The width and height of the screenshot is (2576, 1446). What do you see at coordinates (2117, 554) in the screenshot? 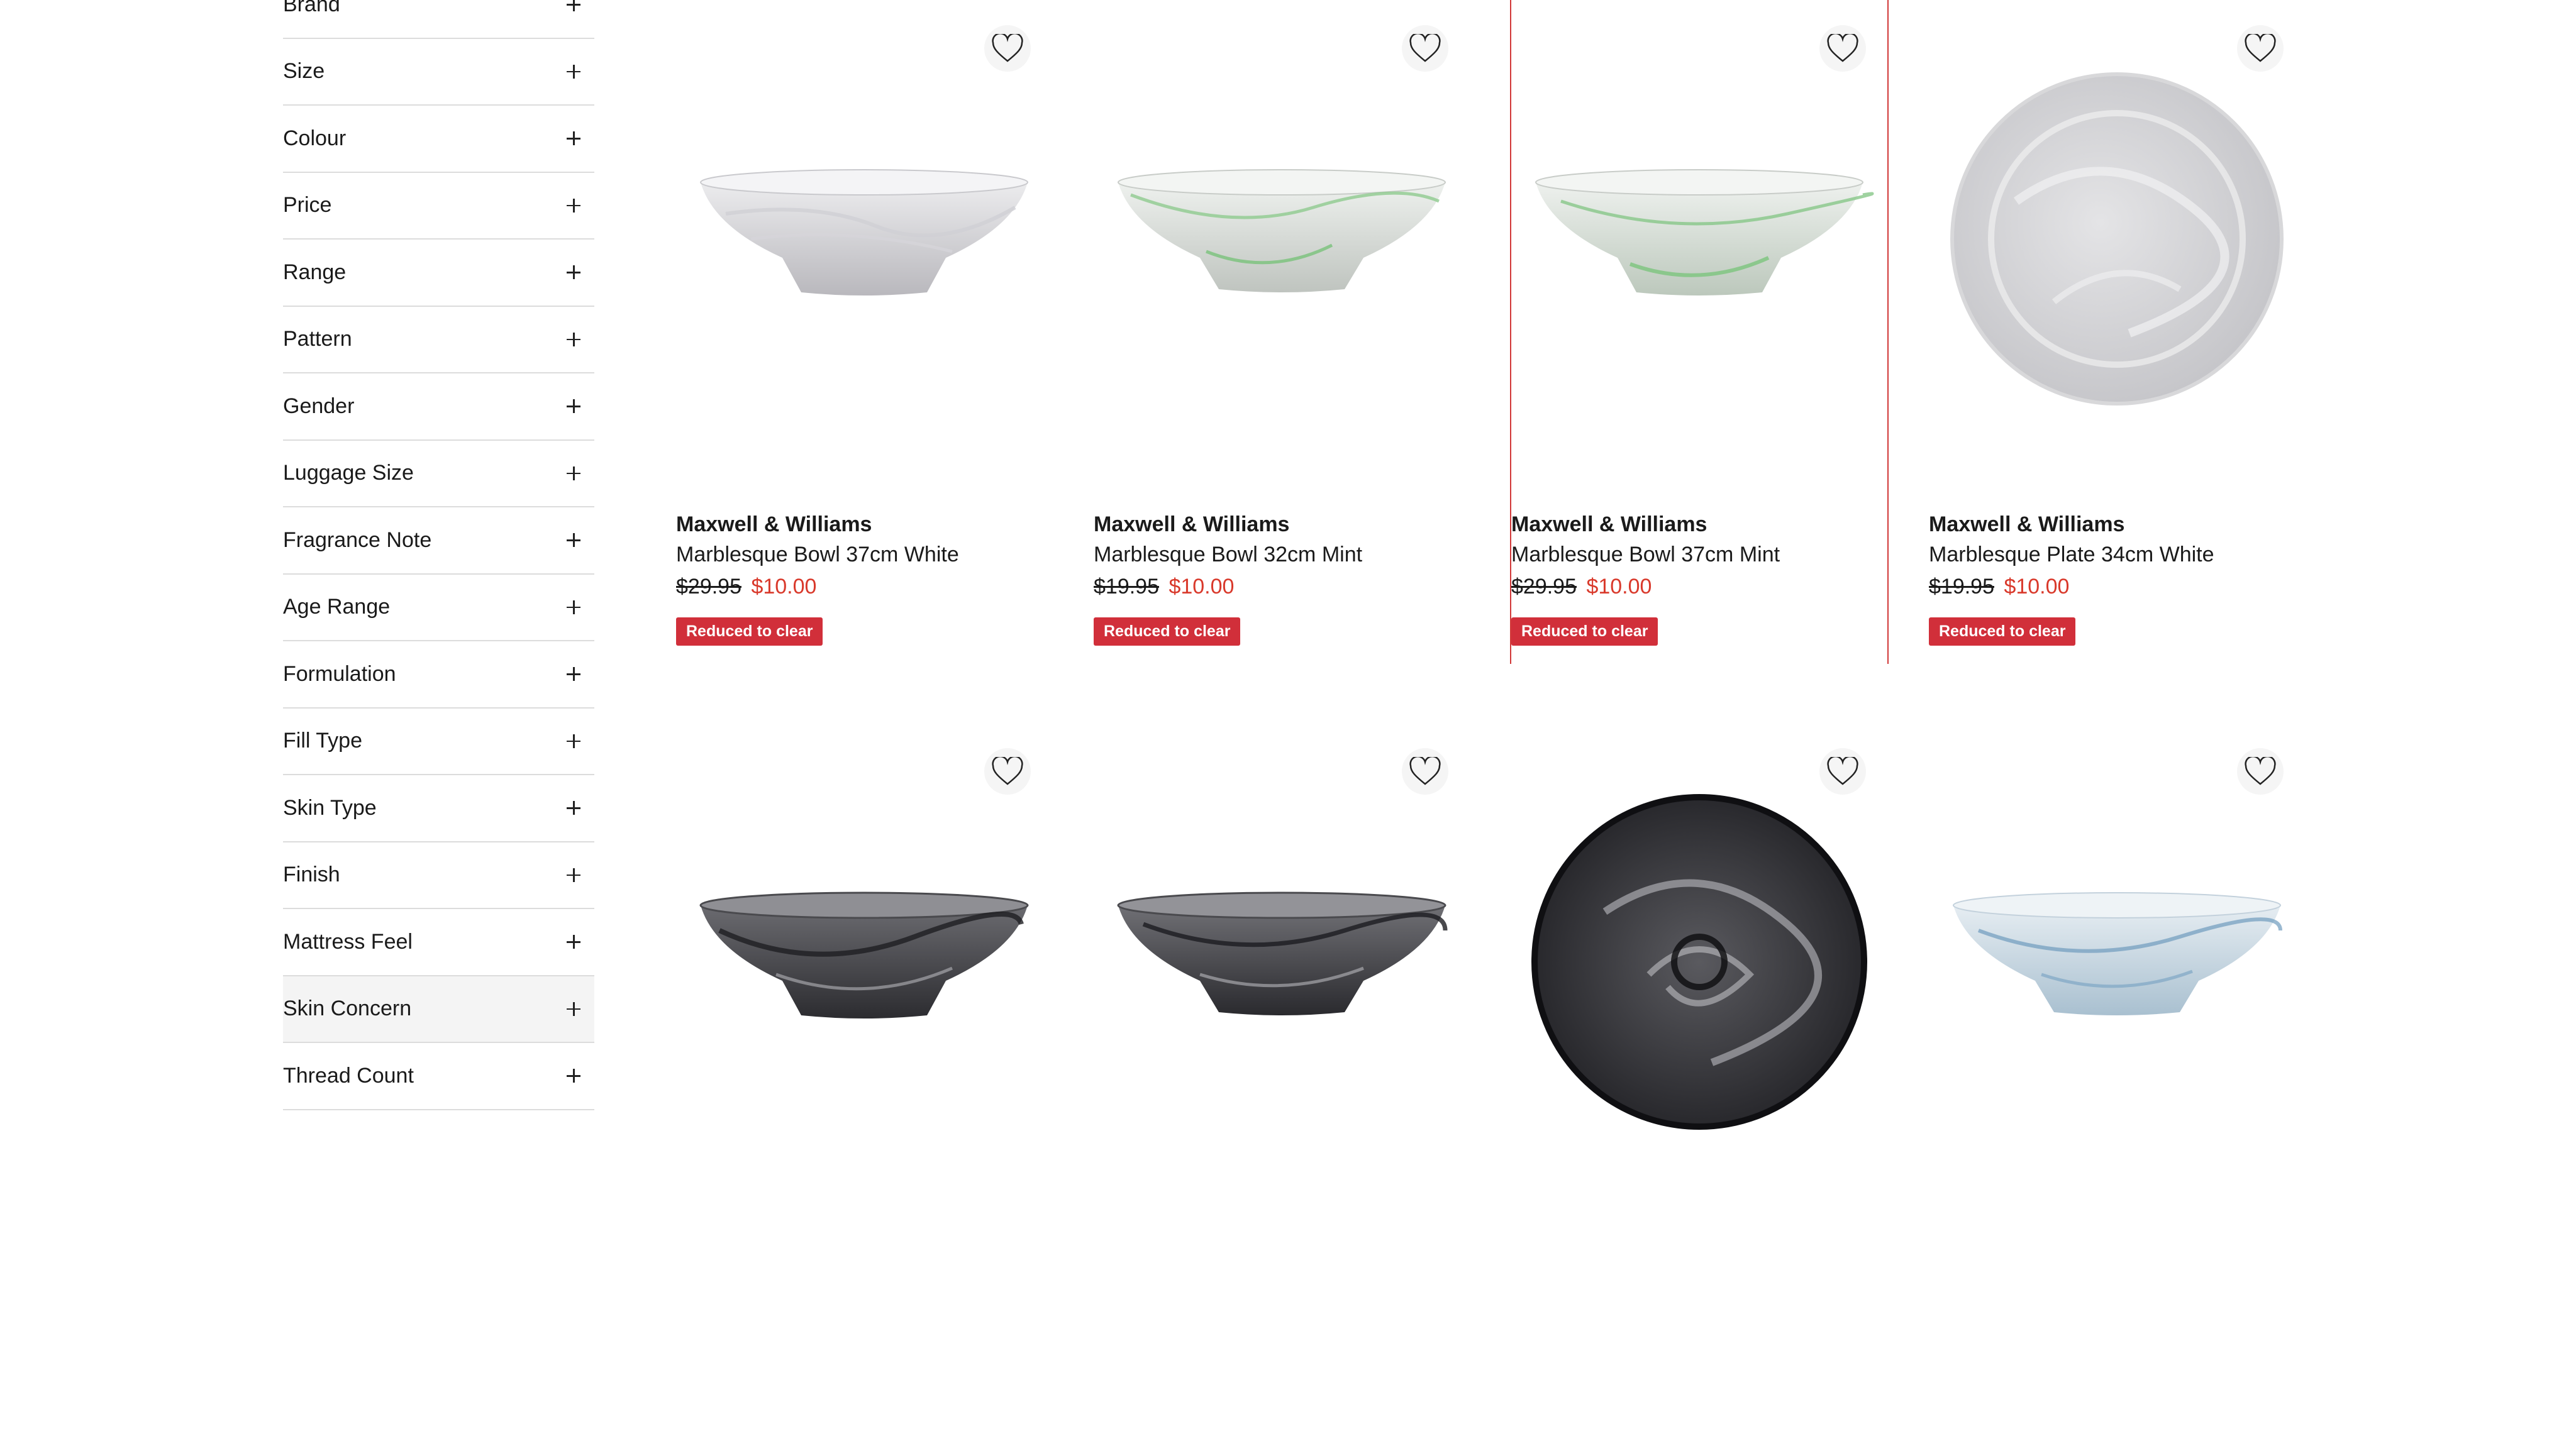
I see `product-name: Marblesque Plate 34cm White` at bounding box center [2117, 554].